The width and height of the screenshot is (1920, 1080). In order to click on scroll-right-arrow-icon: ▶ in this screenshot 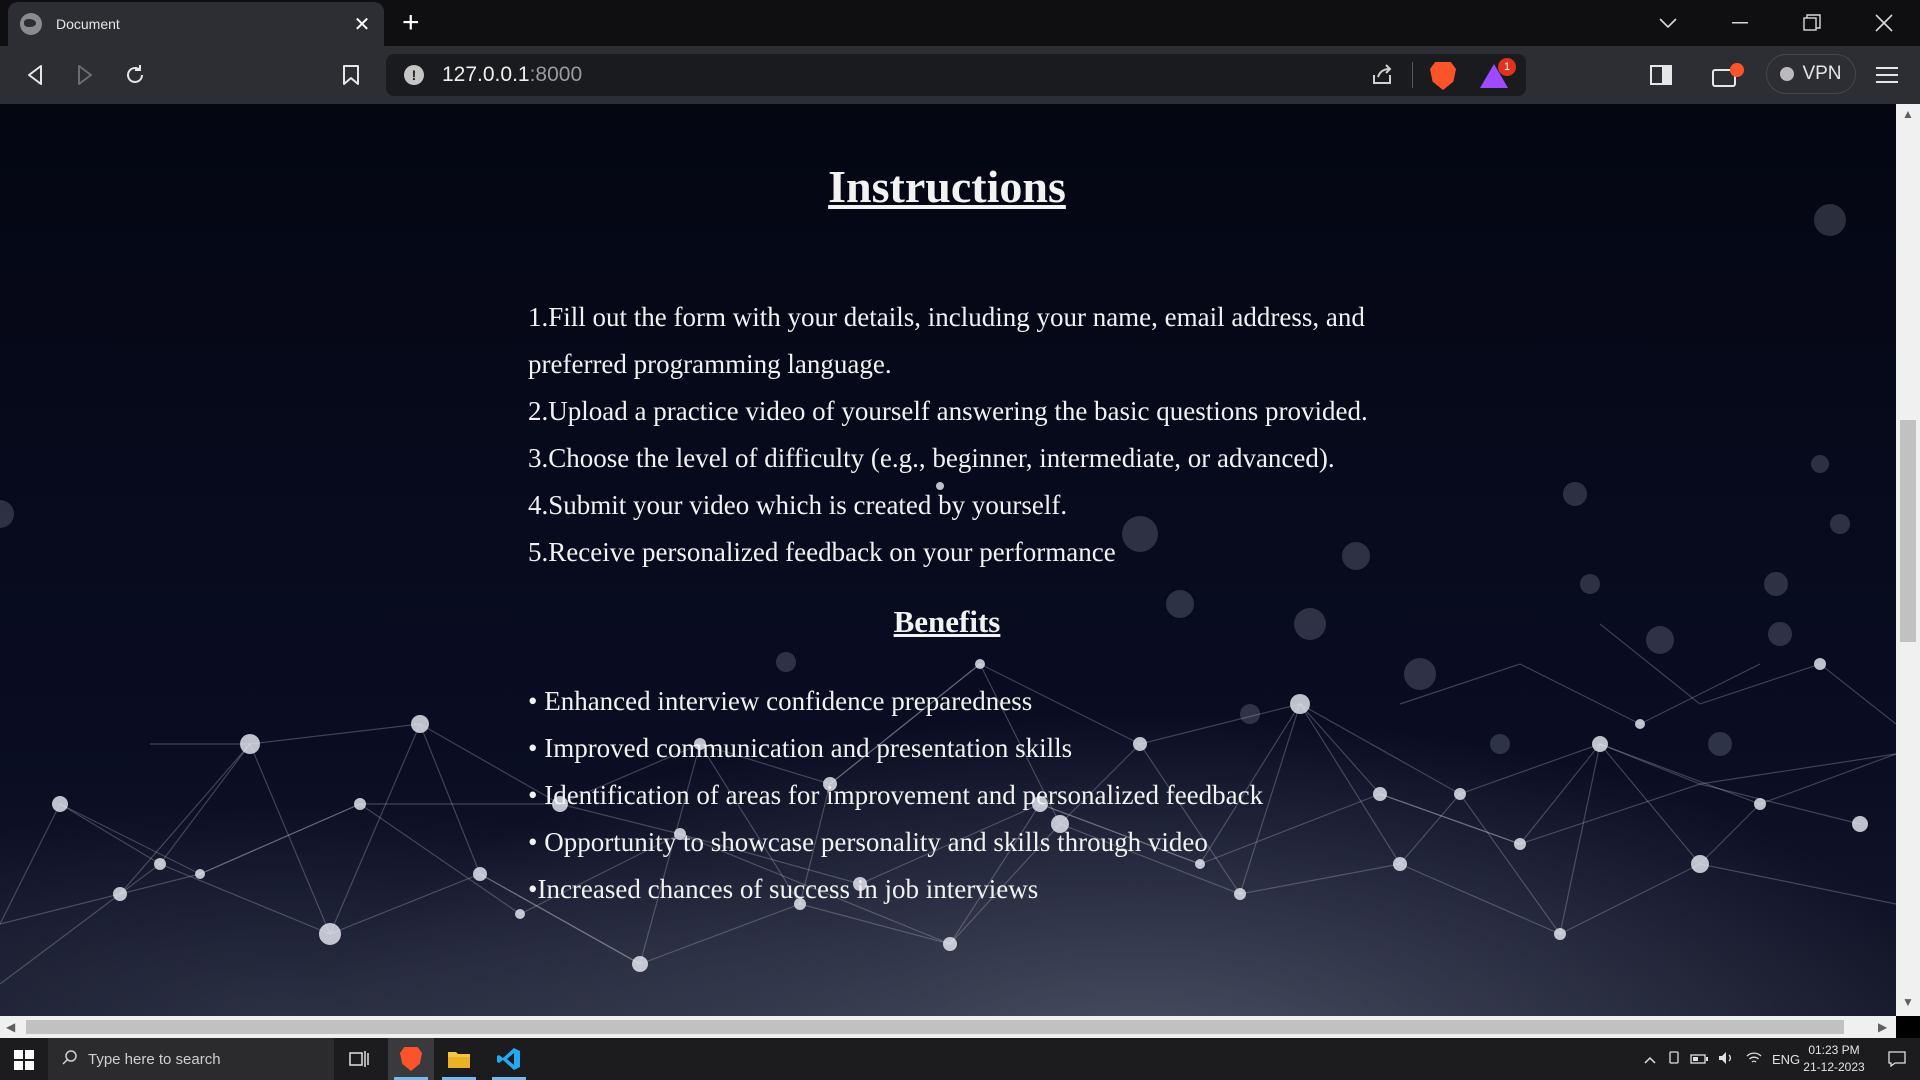, I will do `click(1882, 1027)`.